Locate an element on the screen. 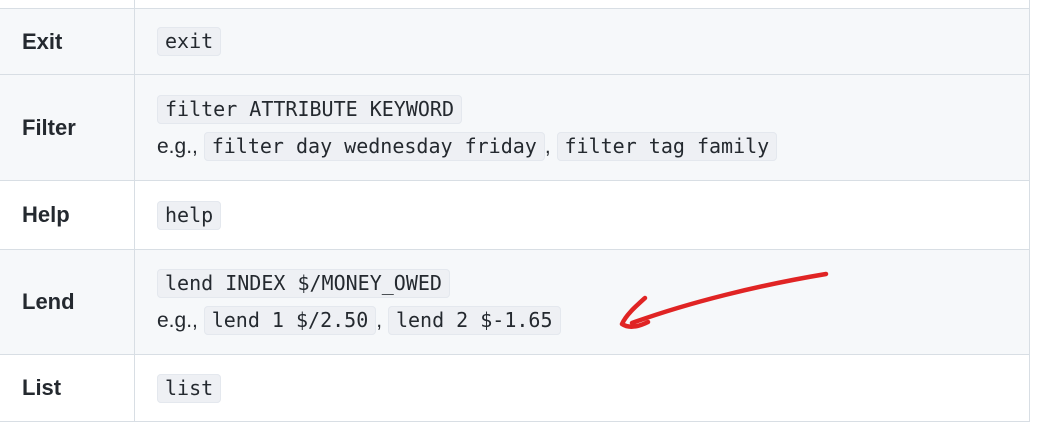 This screenshot has height=422, width=1054. code-snippet: help is located at coordinates (189, 215).